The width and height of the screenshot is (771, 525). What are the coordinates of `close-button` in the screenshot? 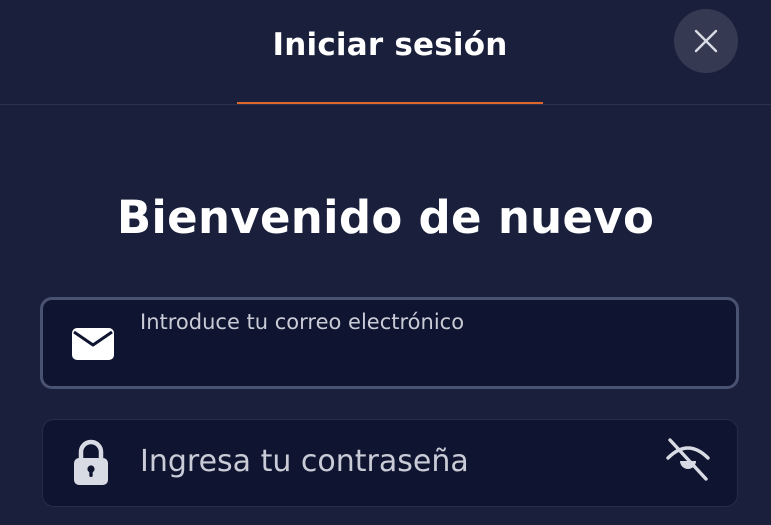 It's located at (706, 41).